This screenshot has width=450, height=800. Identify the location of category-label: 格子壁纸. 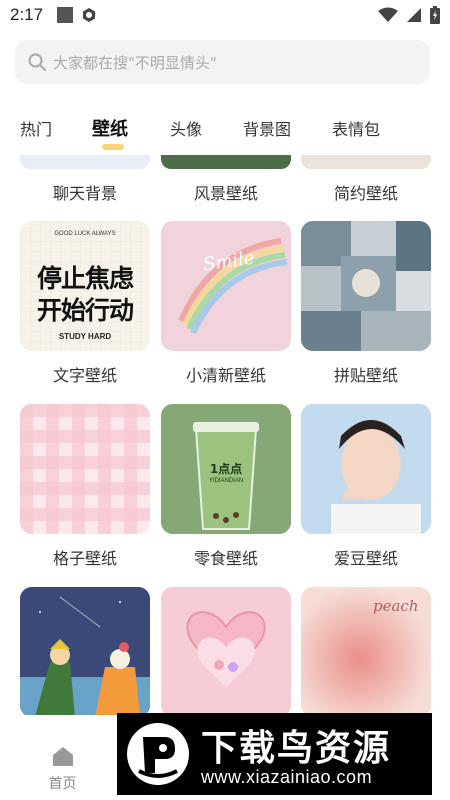
(85, 557).